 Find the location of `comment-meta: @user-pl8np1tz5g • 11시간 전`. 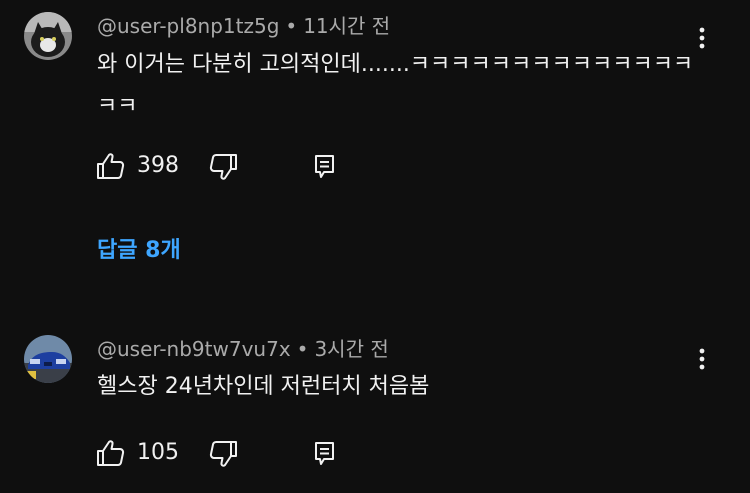

comment-meta: @user-pl8np1tz5g • 11시간 전 is located at coordinates (243, 26).